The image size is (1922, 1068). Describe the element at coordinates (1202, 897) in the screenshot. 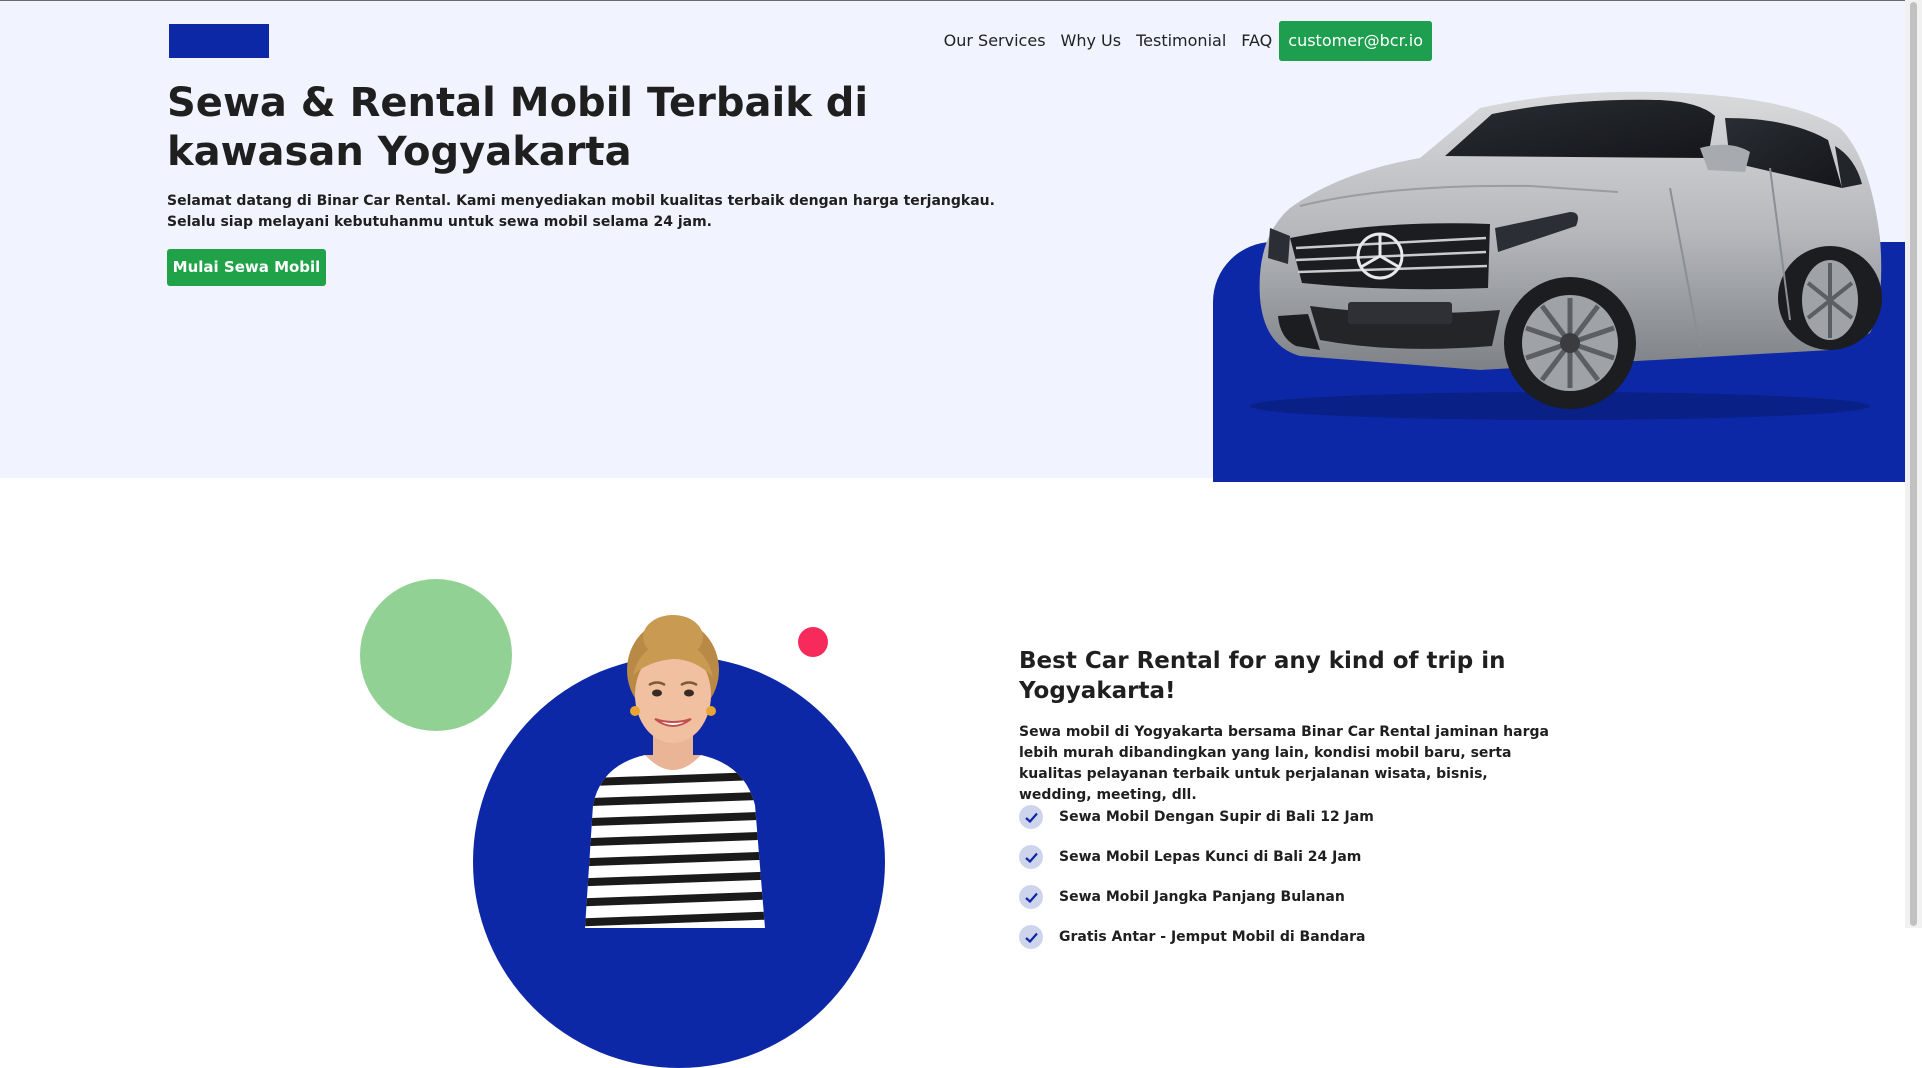

I see `list-item-label: Sewa Mobil Jangka Panjang Bulanan` at that location.